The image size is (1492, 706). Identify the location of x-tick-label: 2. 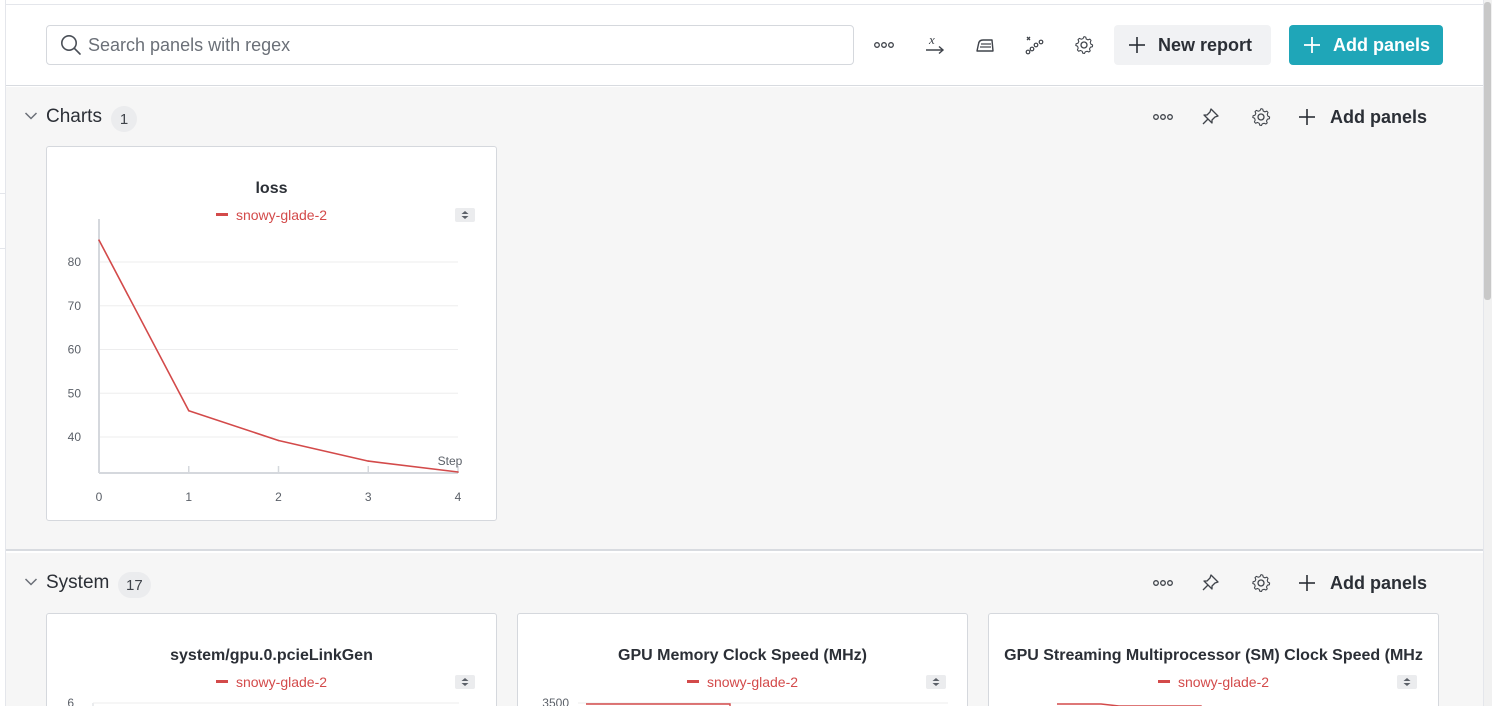
(278, 497).